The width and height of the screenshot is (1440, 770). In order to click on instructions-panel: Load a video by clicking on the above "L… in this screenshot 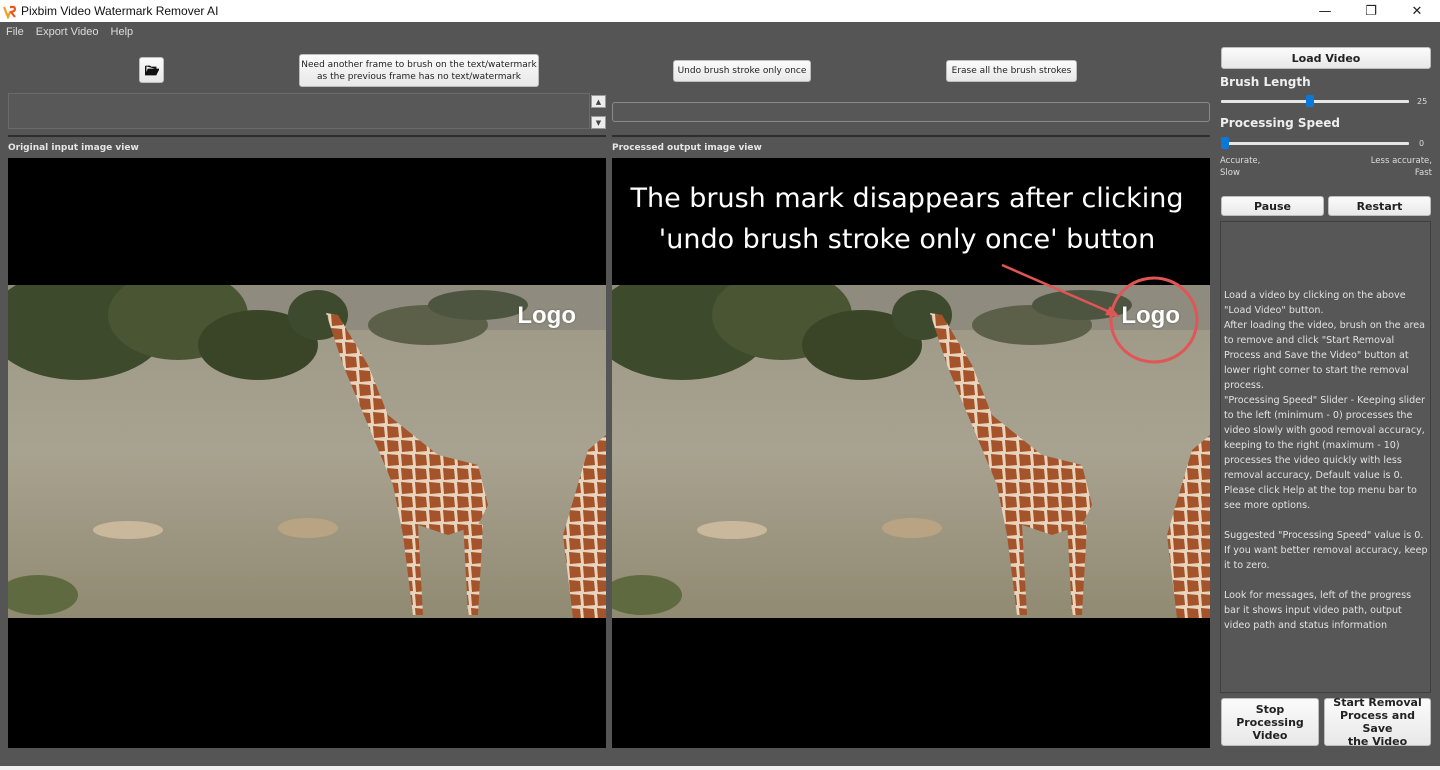, I will do `click(1325, 457)`.